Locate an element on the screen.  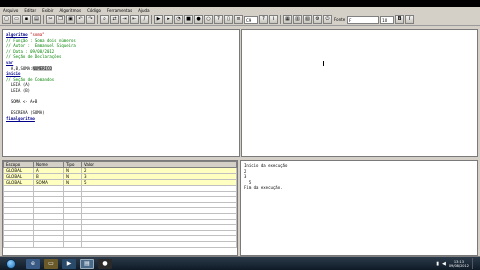
help-icon: ? is located at coordinates (263, 19).